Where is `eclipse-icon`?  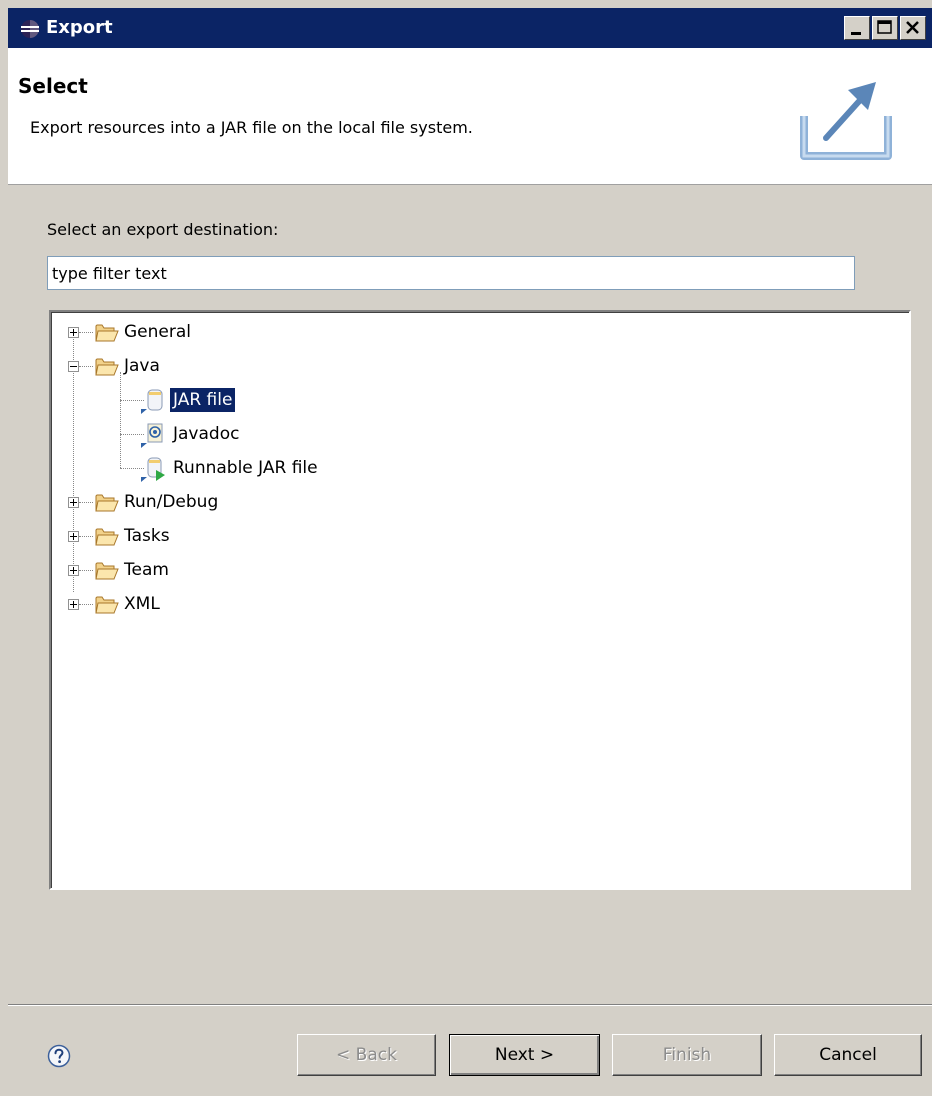 eclipse-icon is located at coordinates (30, 29).